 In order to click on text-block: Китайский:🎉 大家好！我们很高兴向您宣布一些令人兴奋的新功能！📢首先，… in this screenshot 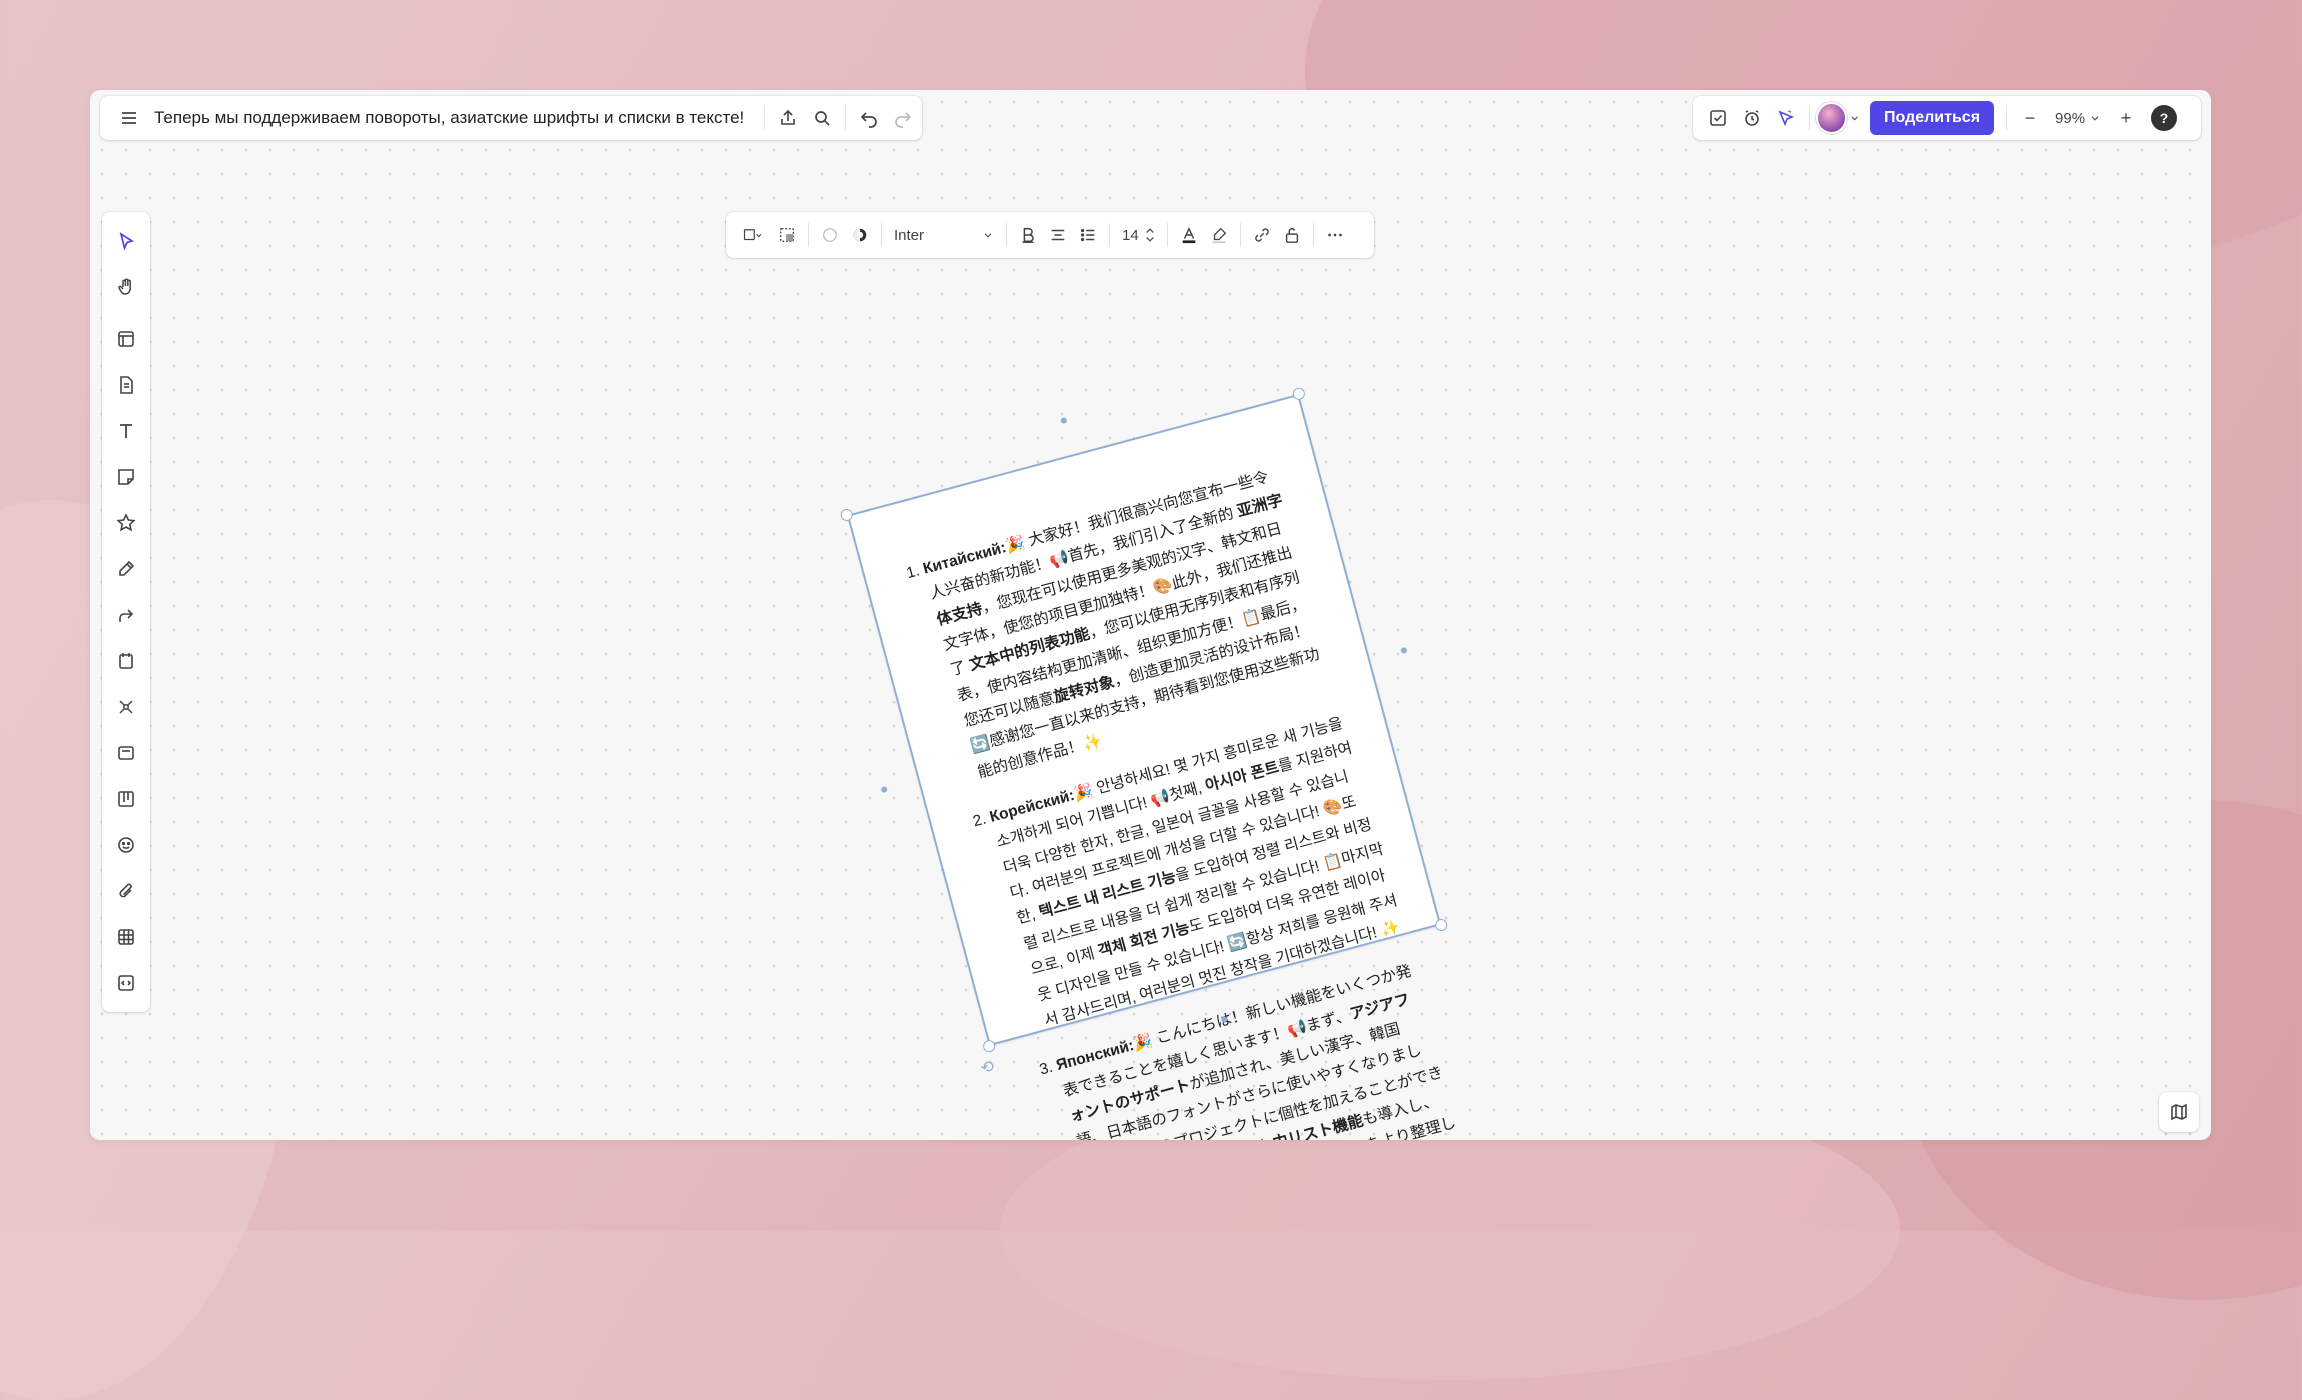, I will do `click(1152, 766)`.